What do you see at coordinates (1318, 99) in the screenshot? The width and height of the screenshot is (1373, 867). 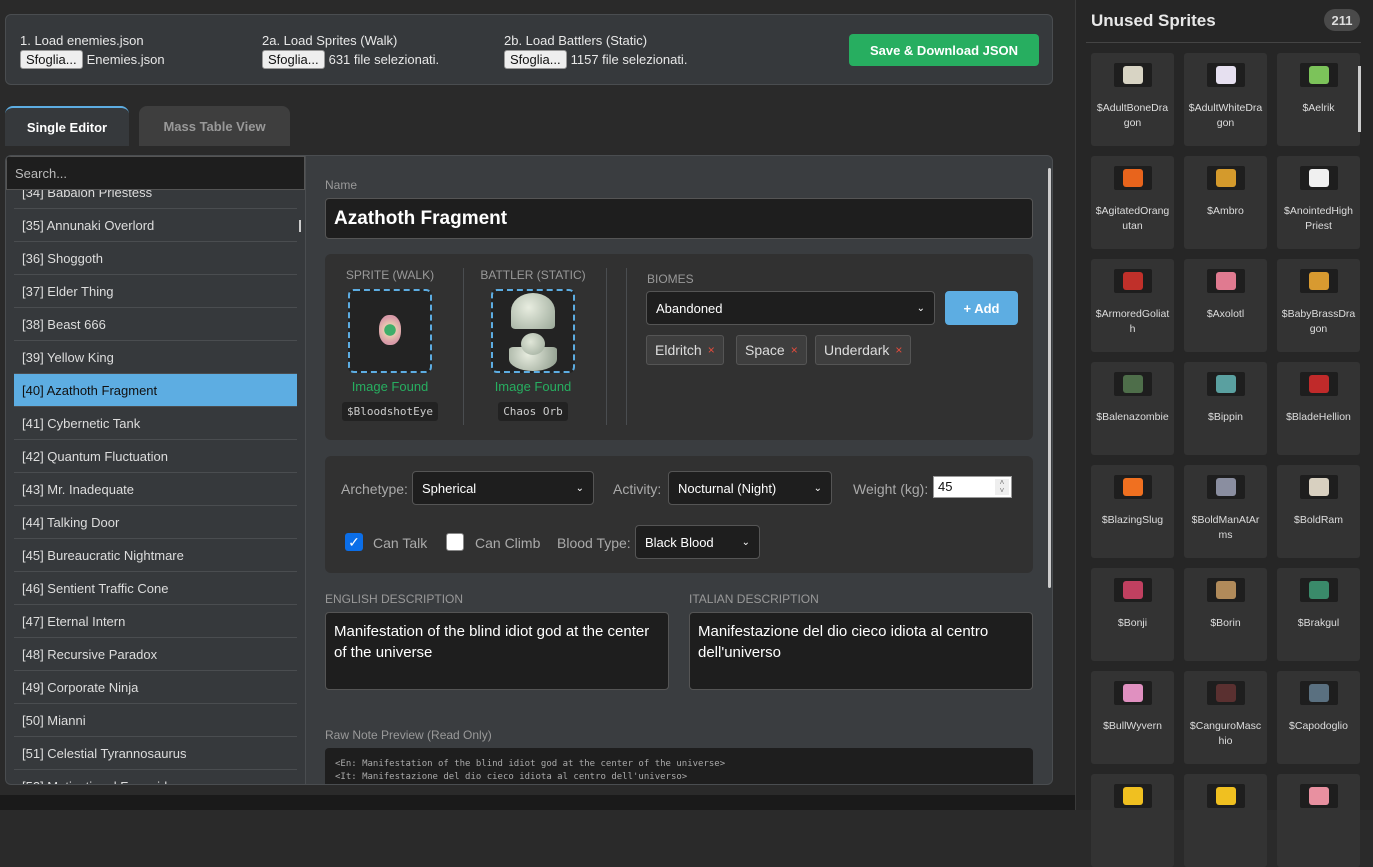 I see `sprite-card: $Aelrik` at bounding box center [1318, 99].